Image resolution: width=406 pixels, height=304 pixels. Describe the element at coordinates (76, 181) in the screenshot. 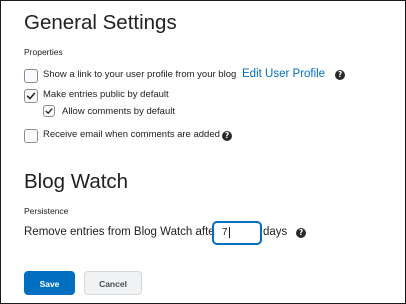

I see `blog-watch-heading: Blog Watch` at that location.